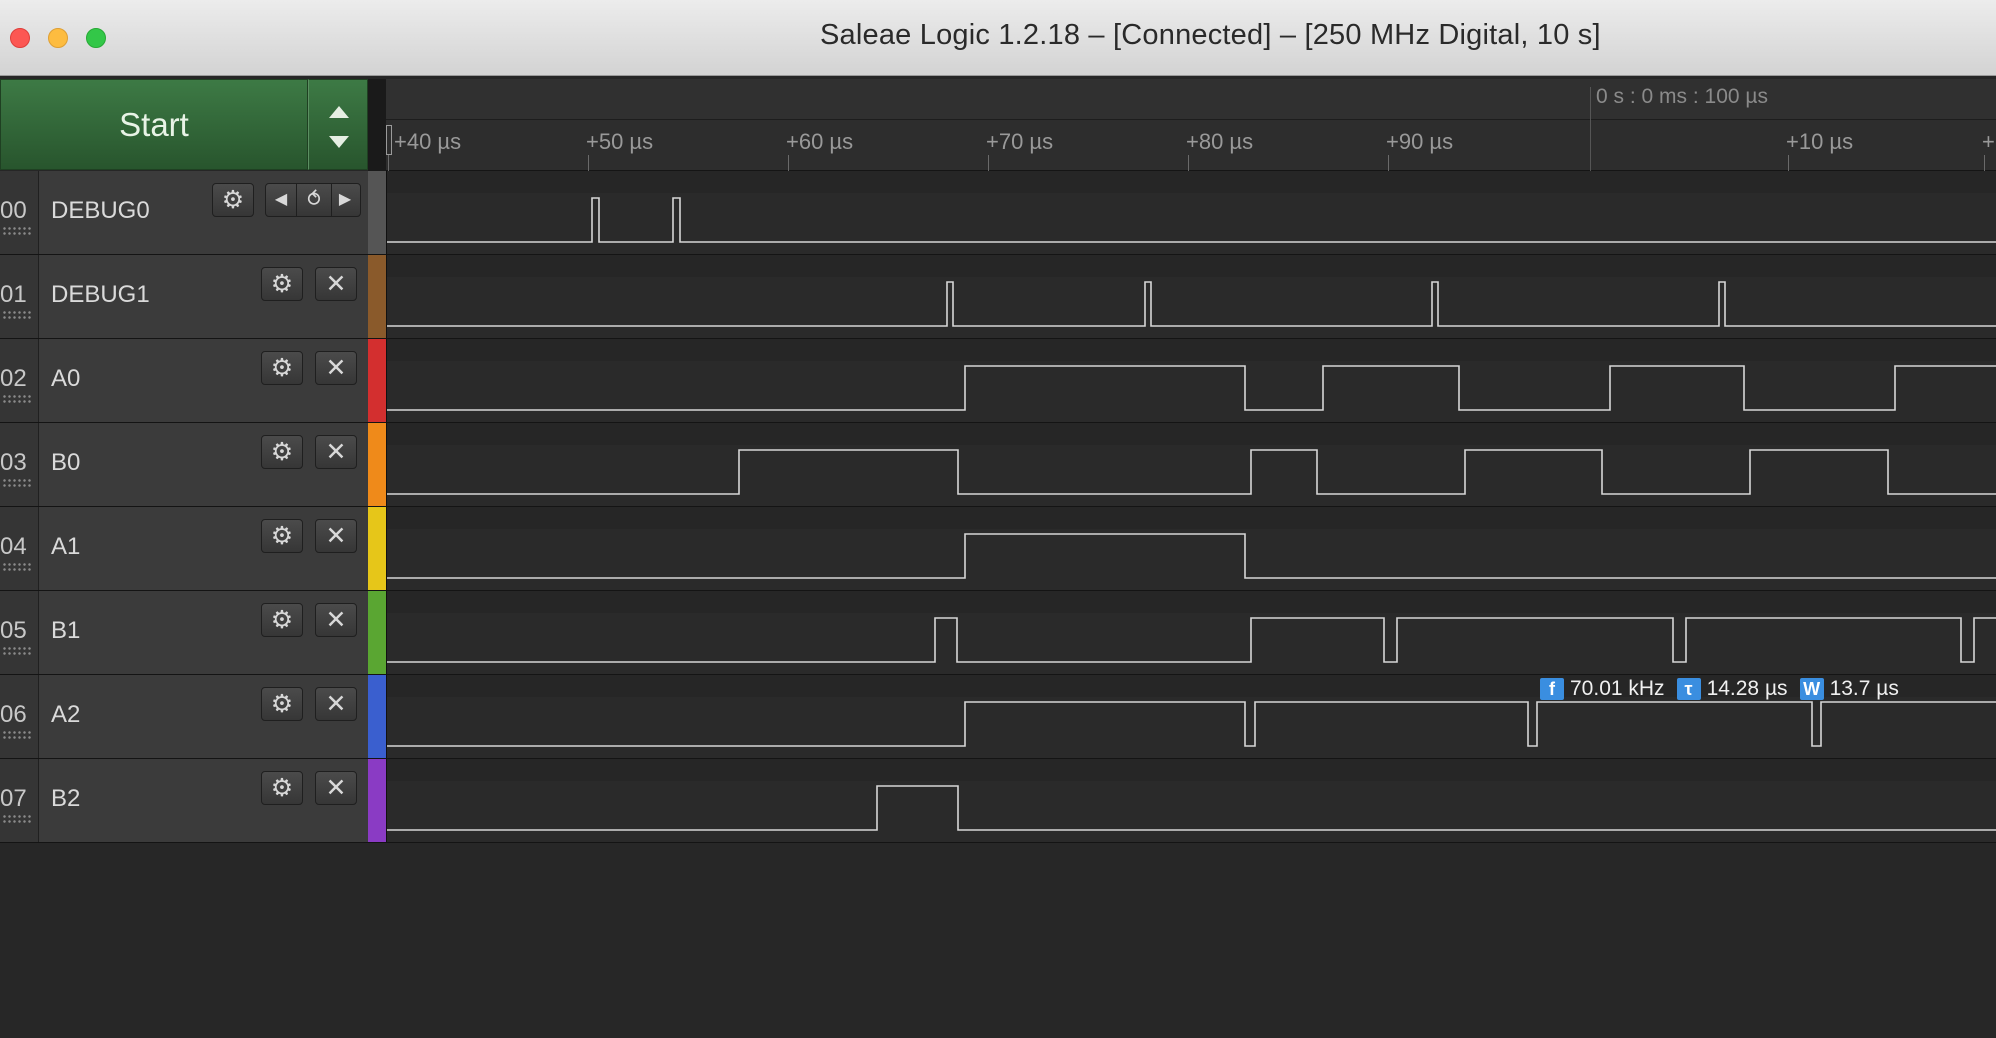 Image resolution: width=1996 pixels, height=1038 pixels. Describe the element at coordinates (19, 548) in the screenshot. I see `channel-number-cell: 04` at that location.